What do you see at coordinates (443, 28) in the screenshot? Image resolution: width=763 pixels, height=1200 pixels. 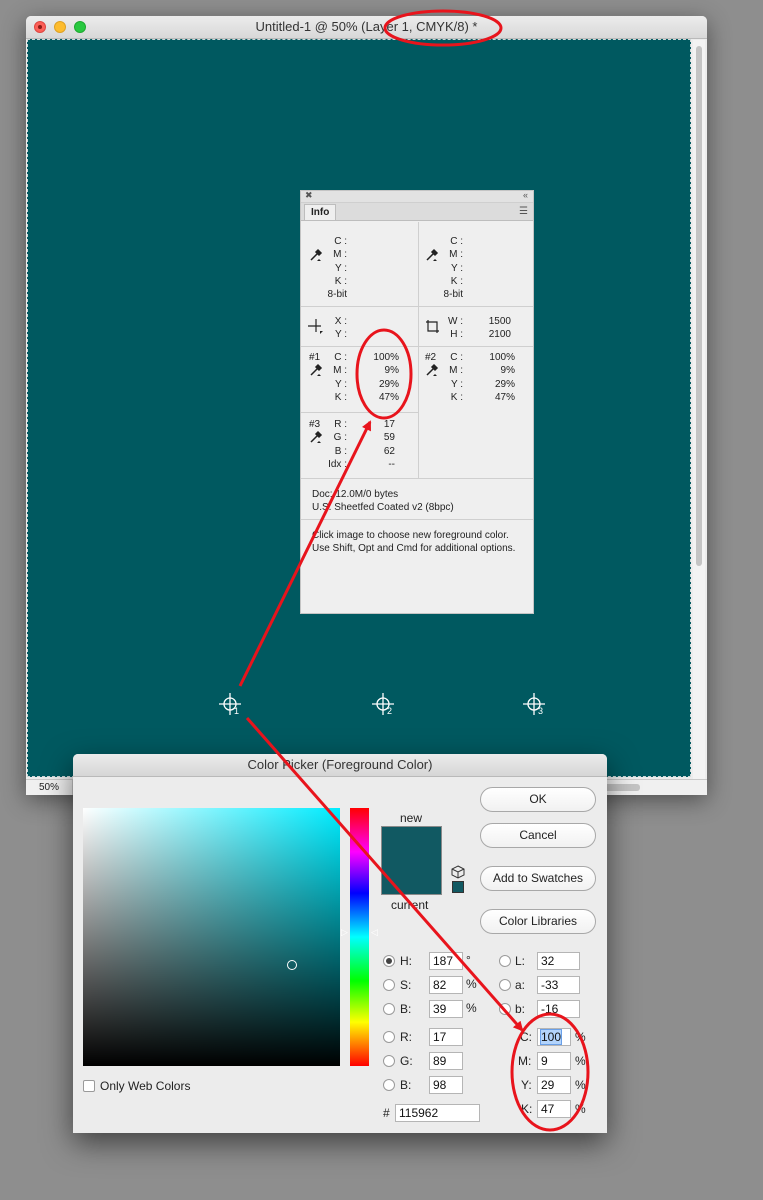 I see `title-highlight-ellipse` at bounding box center [443, 28].